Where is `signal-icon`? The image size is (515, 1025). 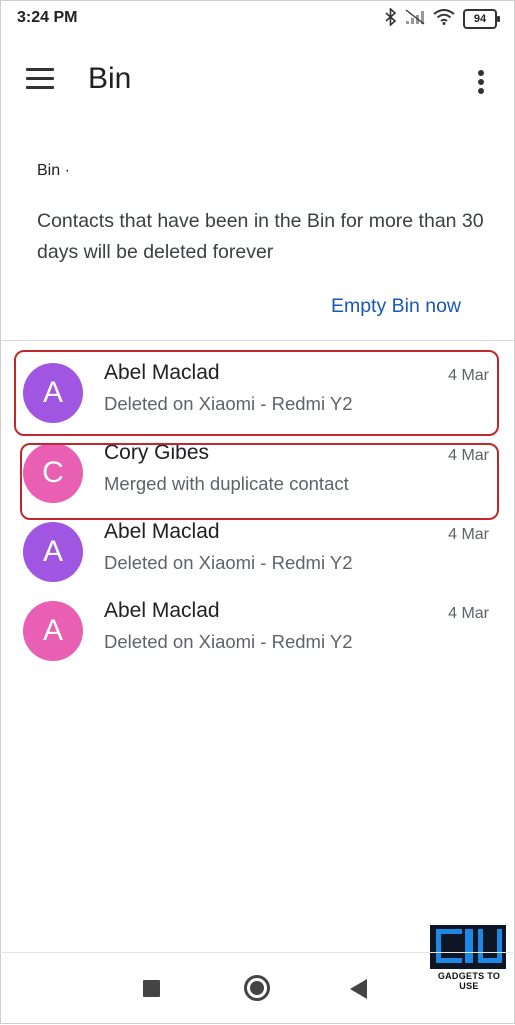
signal-icon is located at coordinates (415, 19).